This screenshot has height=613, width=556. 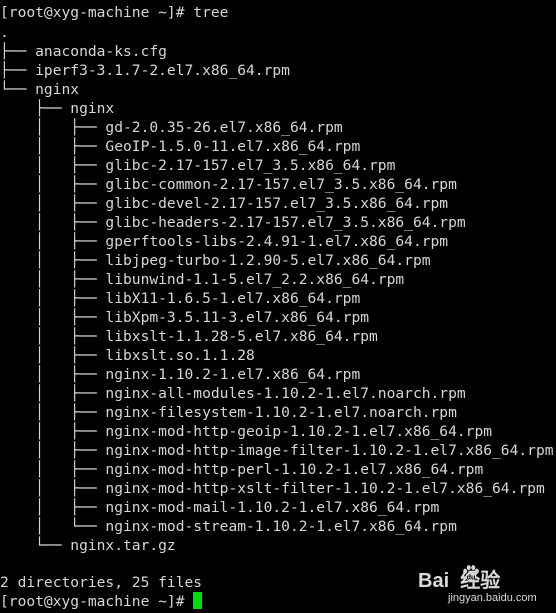 What do you see at coordinates (180, 298) in the screenshot?
I see `tree-line: │ ├── libX11-1.6.5-1.el7.x86_64.rpm` at bounding box center [180, 298].